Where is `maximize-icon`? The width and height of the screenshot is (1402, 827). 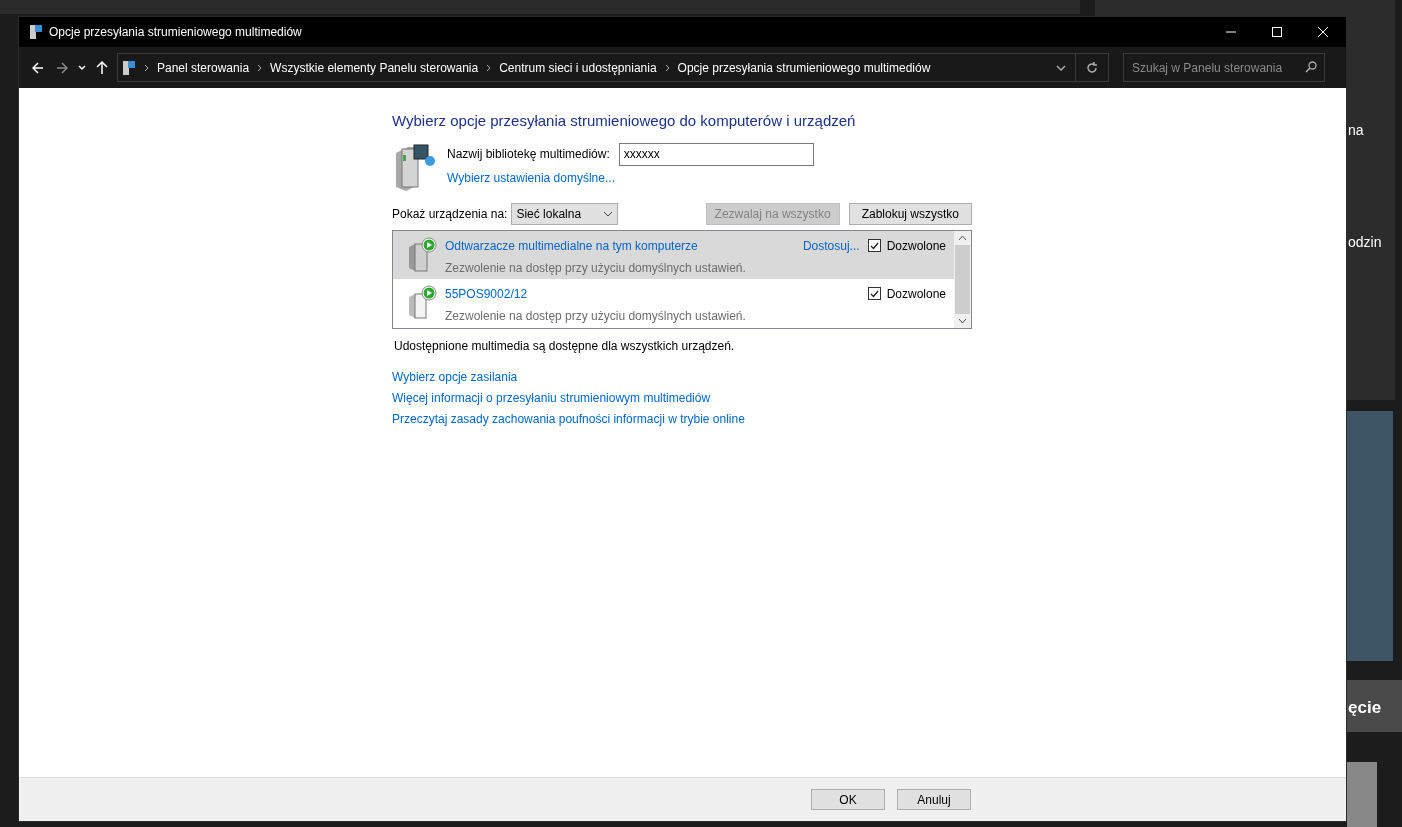 maximize-icon is located at coordinates (1277, 32).